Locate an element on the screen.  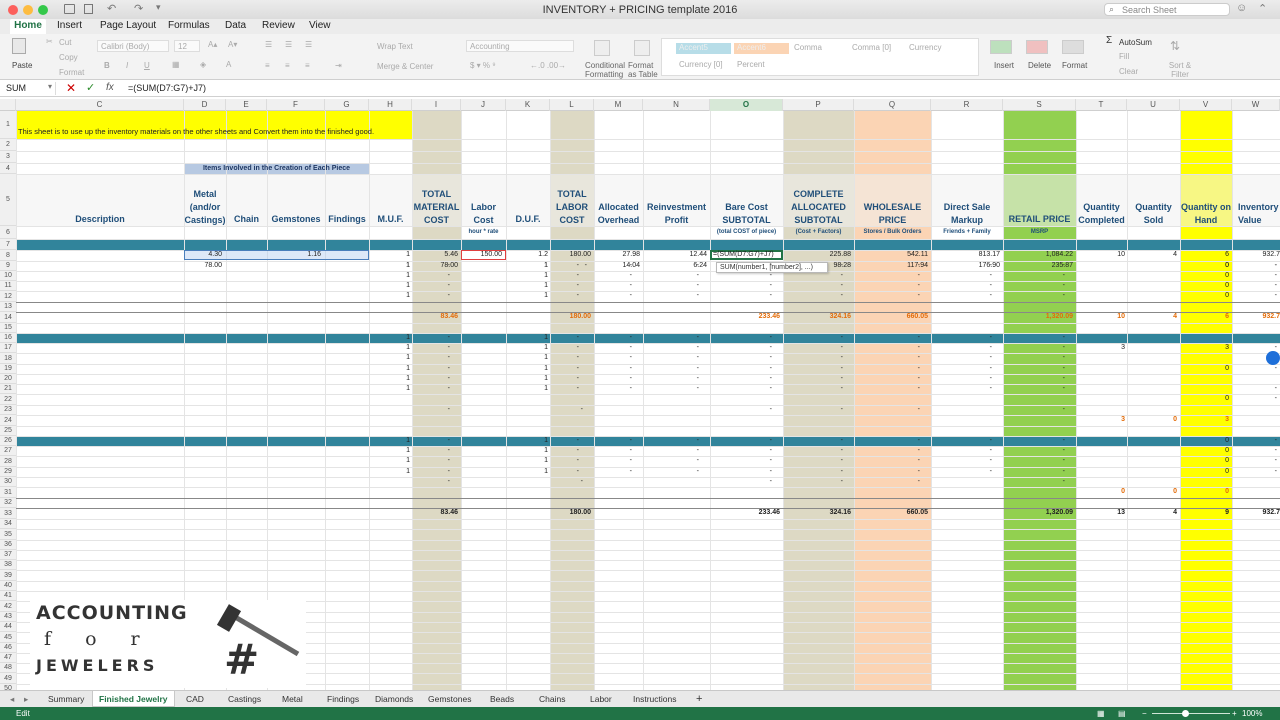
row-header: 12 is located at coordinates (8, 296).